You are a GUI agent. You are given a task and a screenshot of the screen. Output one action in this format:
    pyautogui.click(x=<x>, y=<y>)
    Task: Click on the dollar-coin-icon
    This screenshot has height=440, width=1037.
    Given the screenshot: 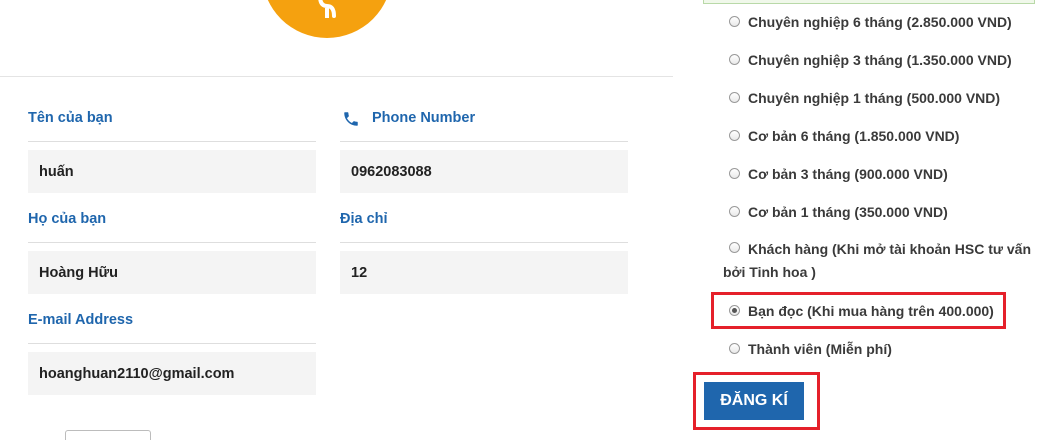 What is the action you would take?
    pyautogui.click(x=327, y=19)
    